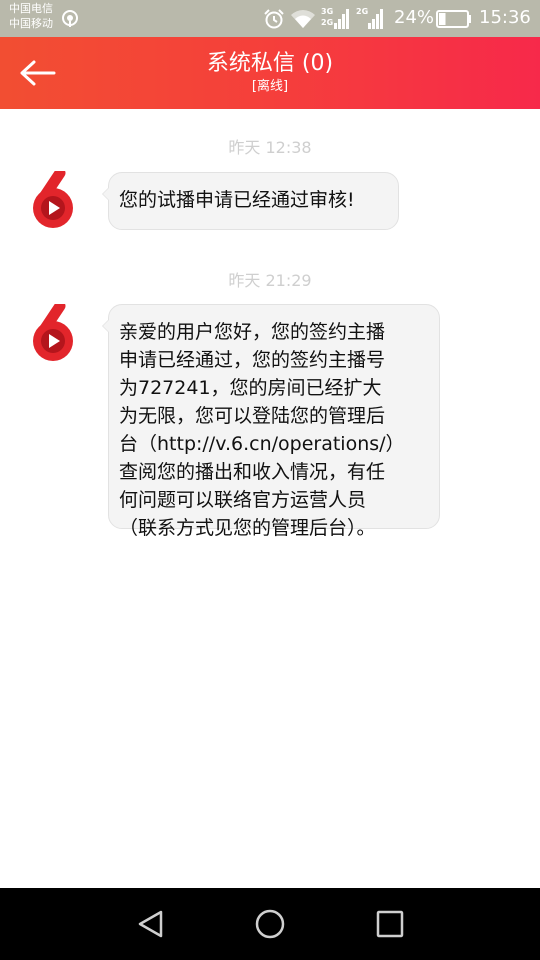 The height and width of the screenshot is (960, 540). Describe the element at coordinates (31, 8) in the screenshot. I see `carrier-1: 中国电信` at that location.